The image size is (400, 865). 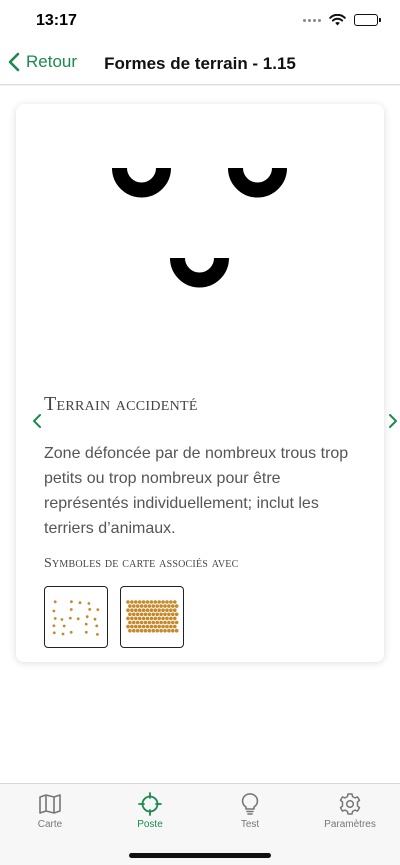 I want to click on dense-dots-icon, so click(x=152, y=616).